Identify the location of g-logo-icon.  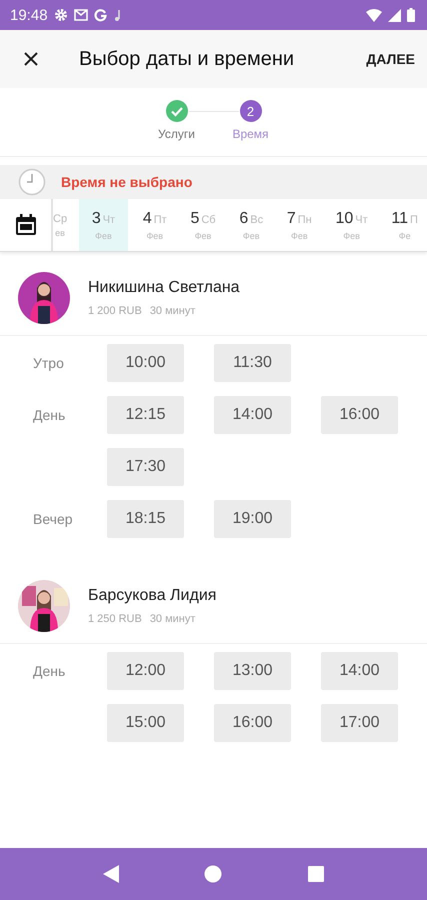
(100, 15).